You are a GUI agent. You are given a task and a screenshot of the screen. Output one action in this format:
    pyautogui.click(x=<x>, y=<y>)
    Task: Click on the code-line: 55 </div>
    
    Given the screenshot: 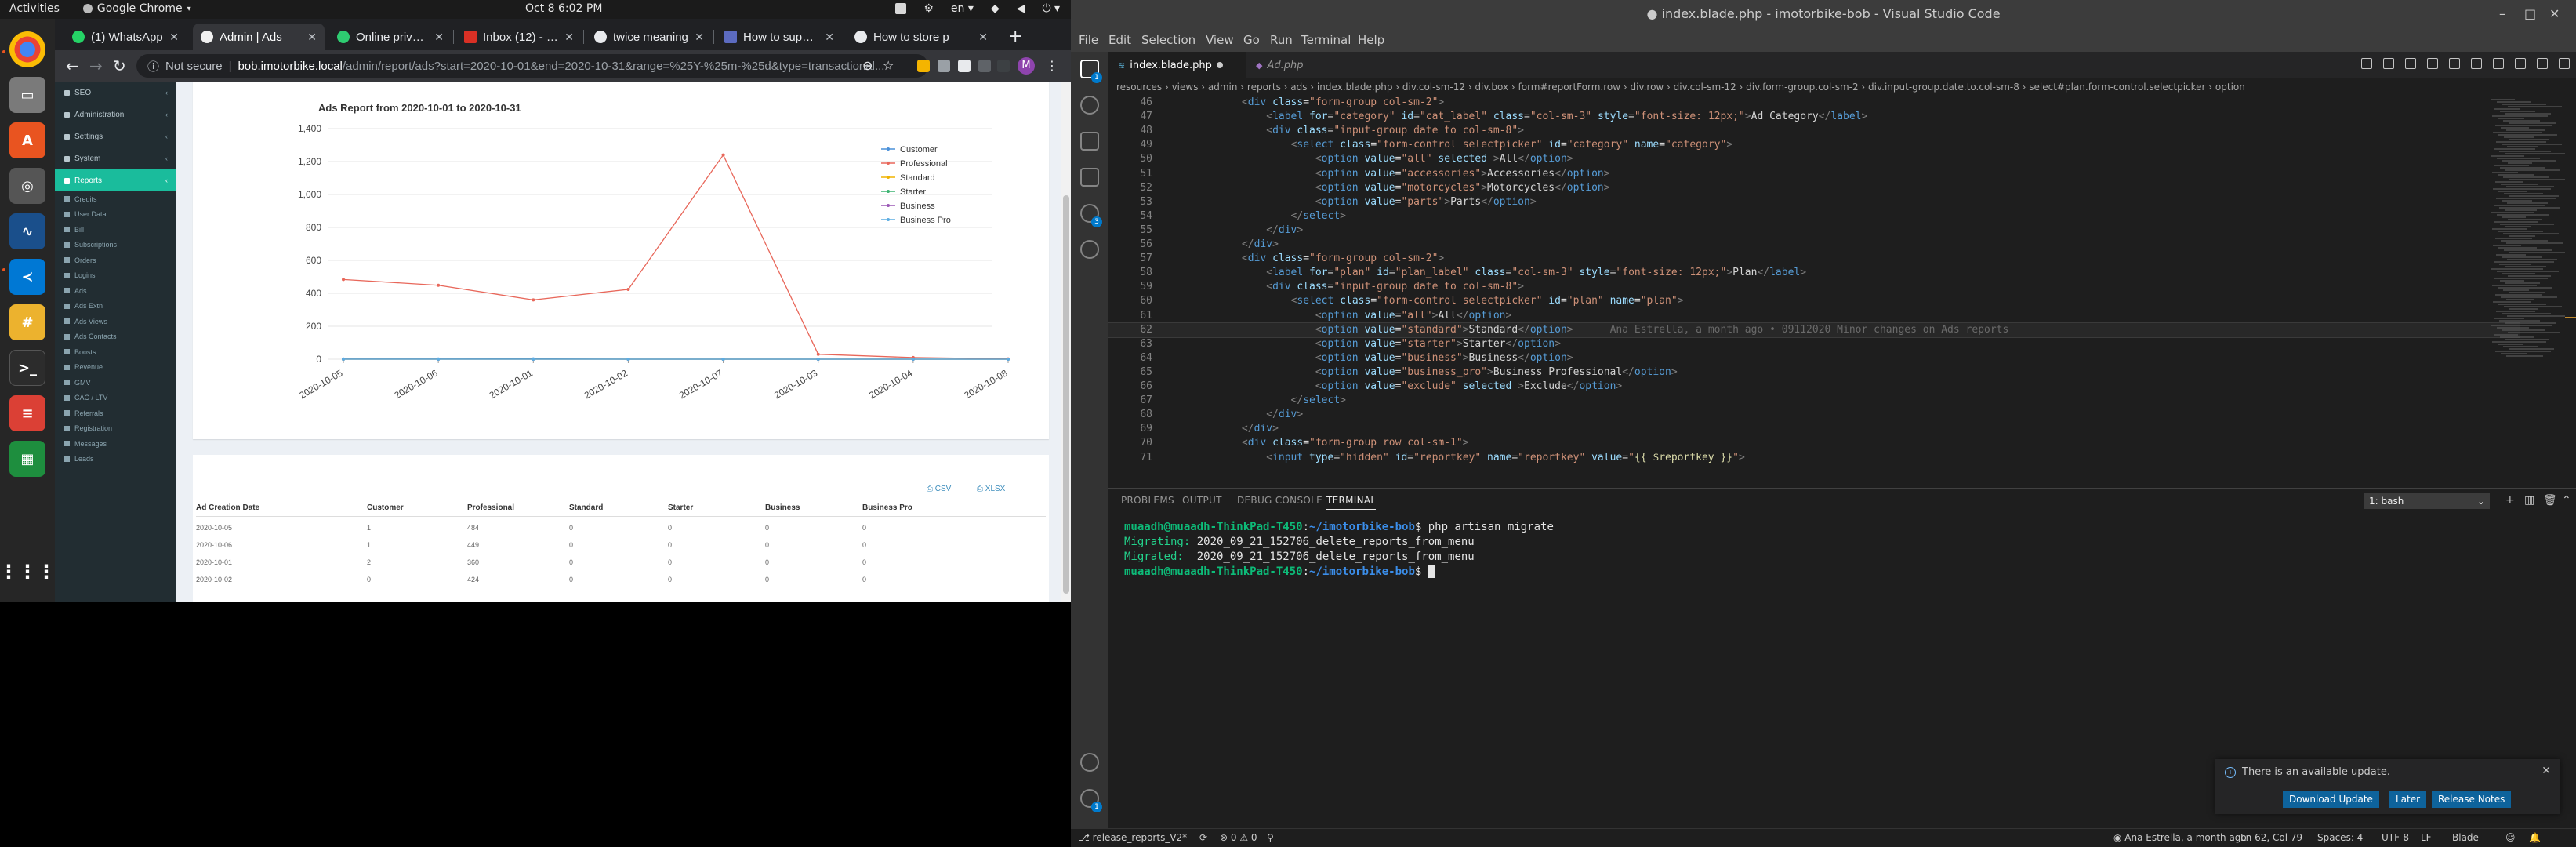 What is the action you would take?
    pyautogui.click(x=1814, y=231)
    